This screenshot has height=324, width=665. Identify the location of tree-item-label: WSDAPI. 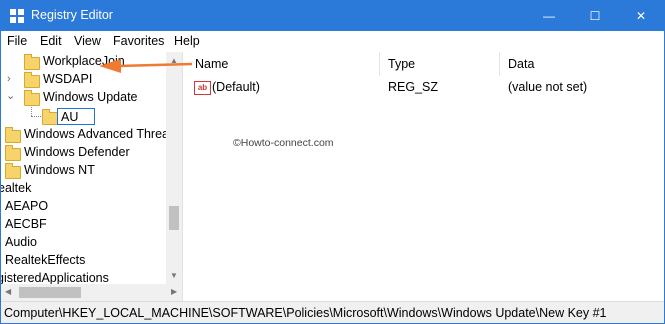
(68, 79).